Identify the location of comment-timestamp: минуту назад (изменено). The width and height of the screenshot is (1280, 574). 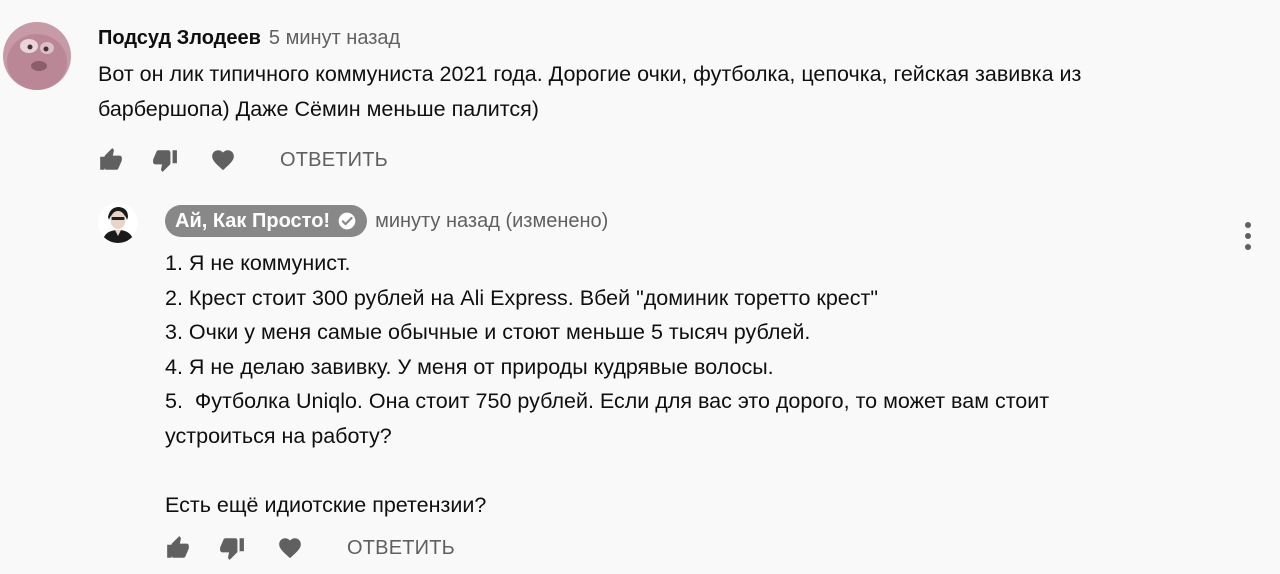
(491, 221).